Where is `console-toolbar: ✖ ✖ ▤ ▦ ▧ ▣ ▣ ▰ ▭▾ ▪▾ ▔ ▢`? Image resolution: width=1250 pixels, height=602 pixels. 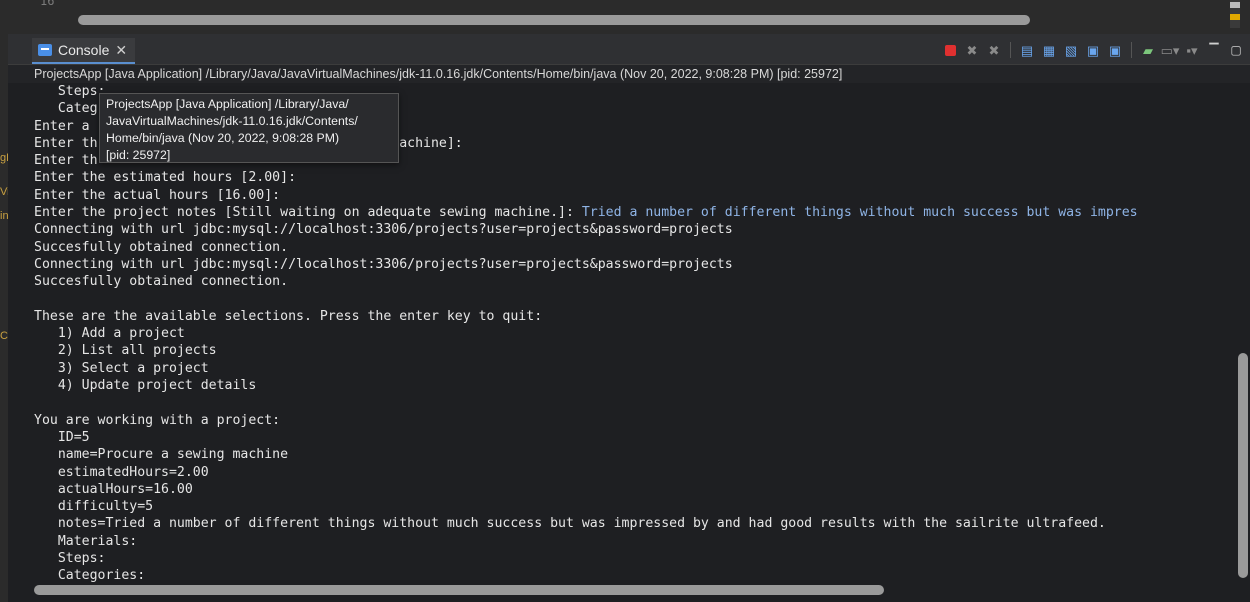 console-toolbar: ✖ ✖ ▤ ▦ ▧ ▣ ▣ ▰ ▭▾ ▪▾ ▔ ▢ is located at coordinates (1093, 50).